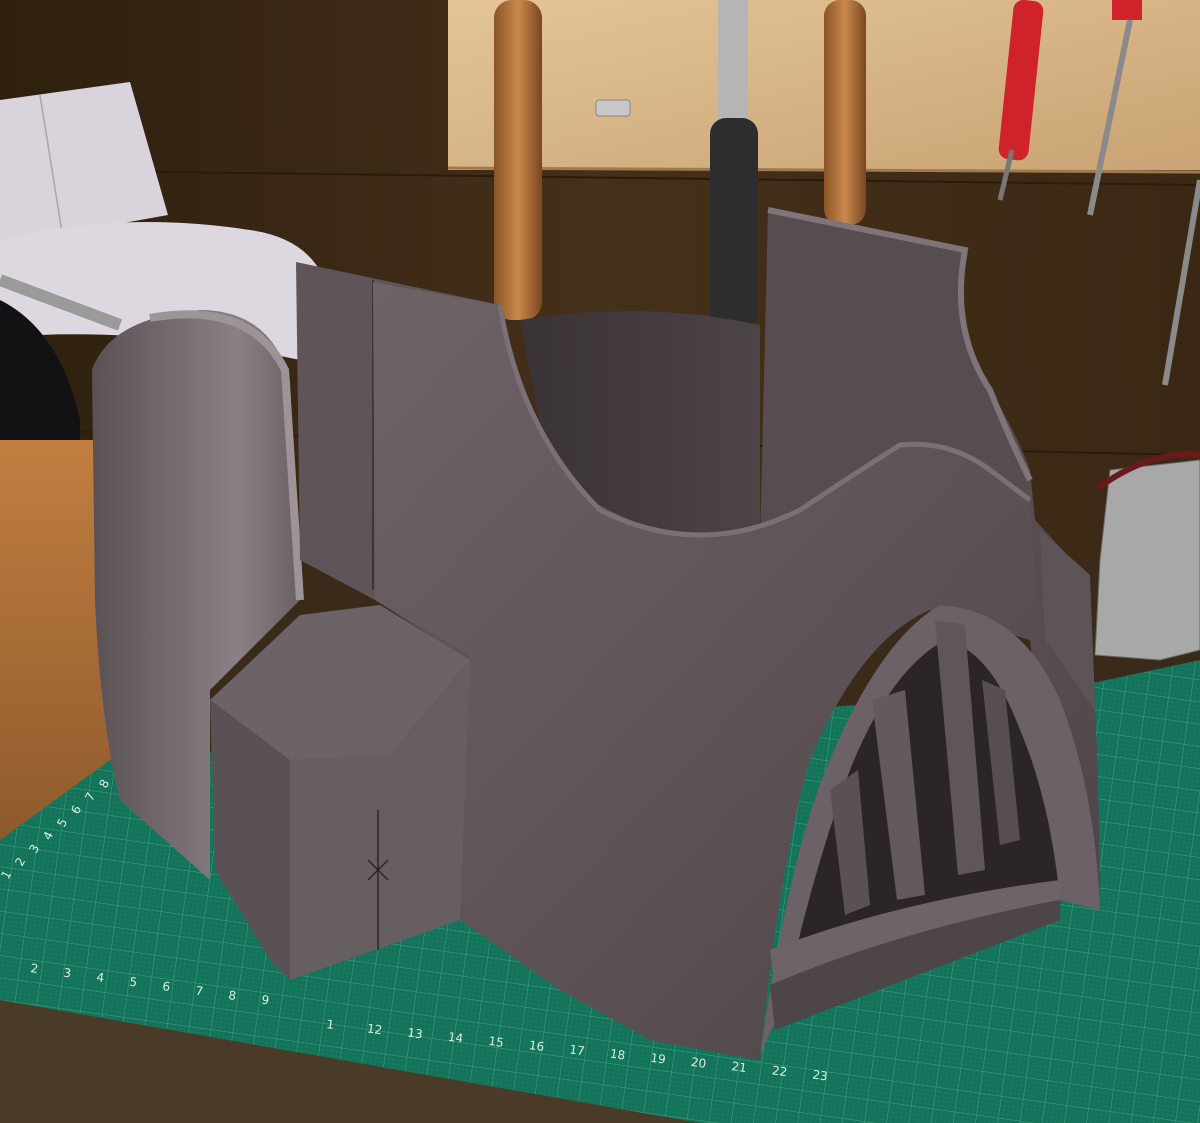  What do you see at coordinates (496, 1042) in the screenshot?
I see `mat-ruler-number: 15` at bounding box center [496, 1042].